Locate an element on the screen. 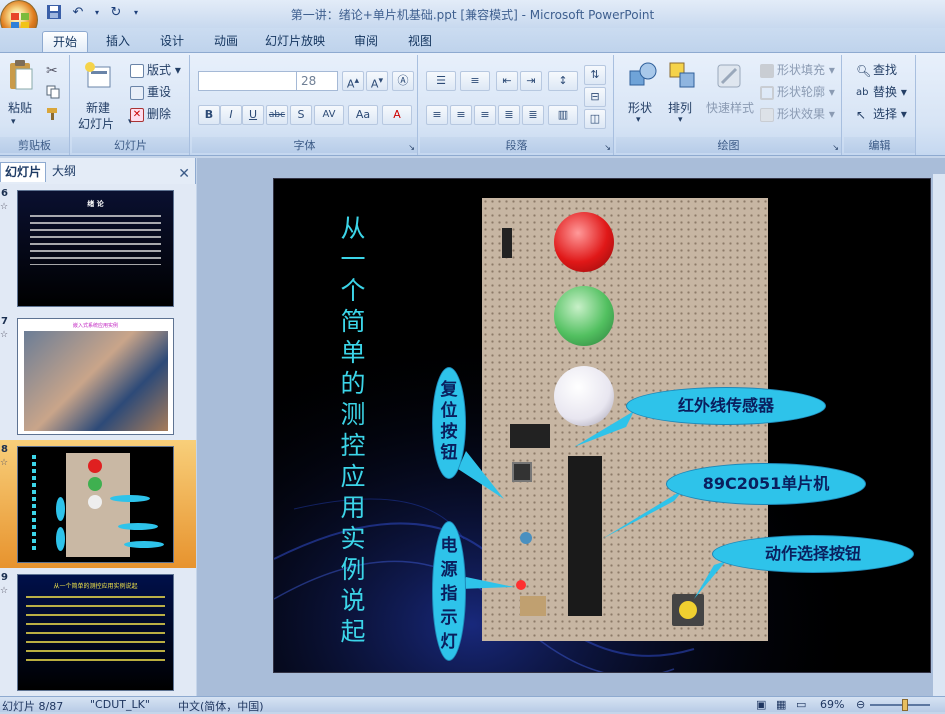 The image size is (945, 714). change-case-button: Aa is located at coordinates (363, 115).